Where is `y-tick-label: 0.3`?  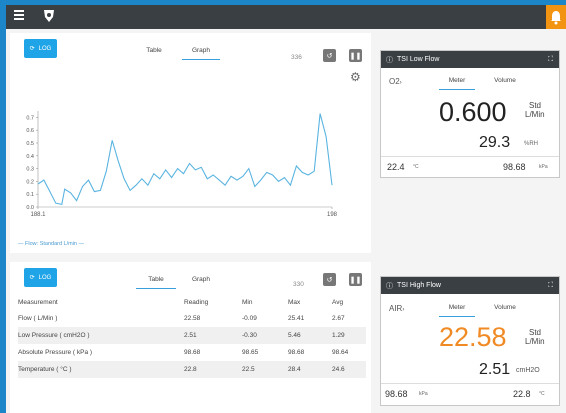 y-tick-label: 0.3 is located at coordinates (30, 170).